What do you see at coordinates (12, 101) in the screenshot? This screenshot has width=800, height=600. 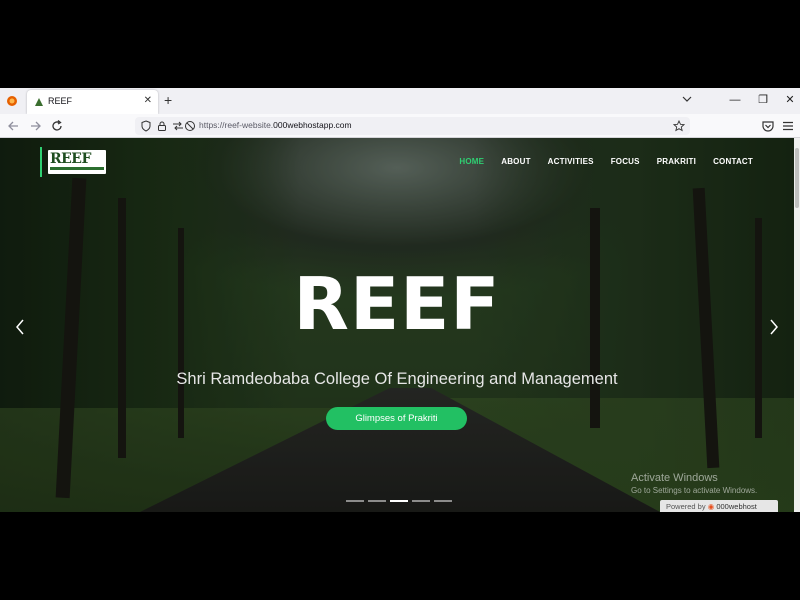 I see `firefox-view-icon` at bounding box center [12, 101].